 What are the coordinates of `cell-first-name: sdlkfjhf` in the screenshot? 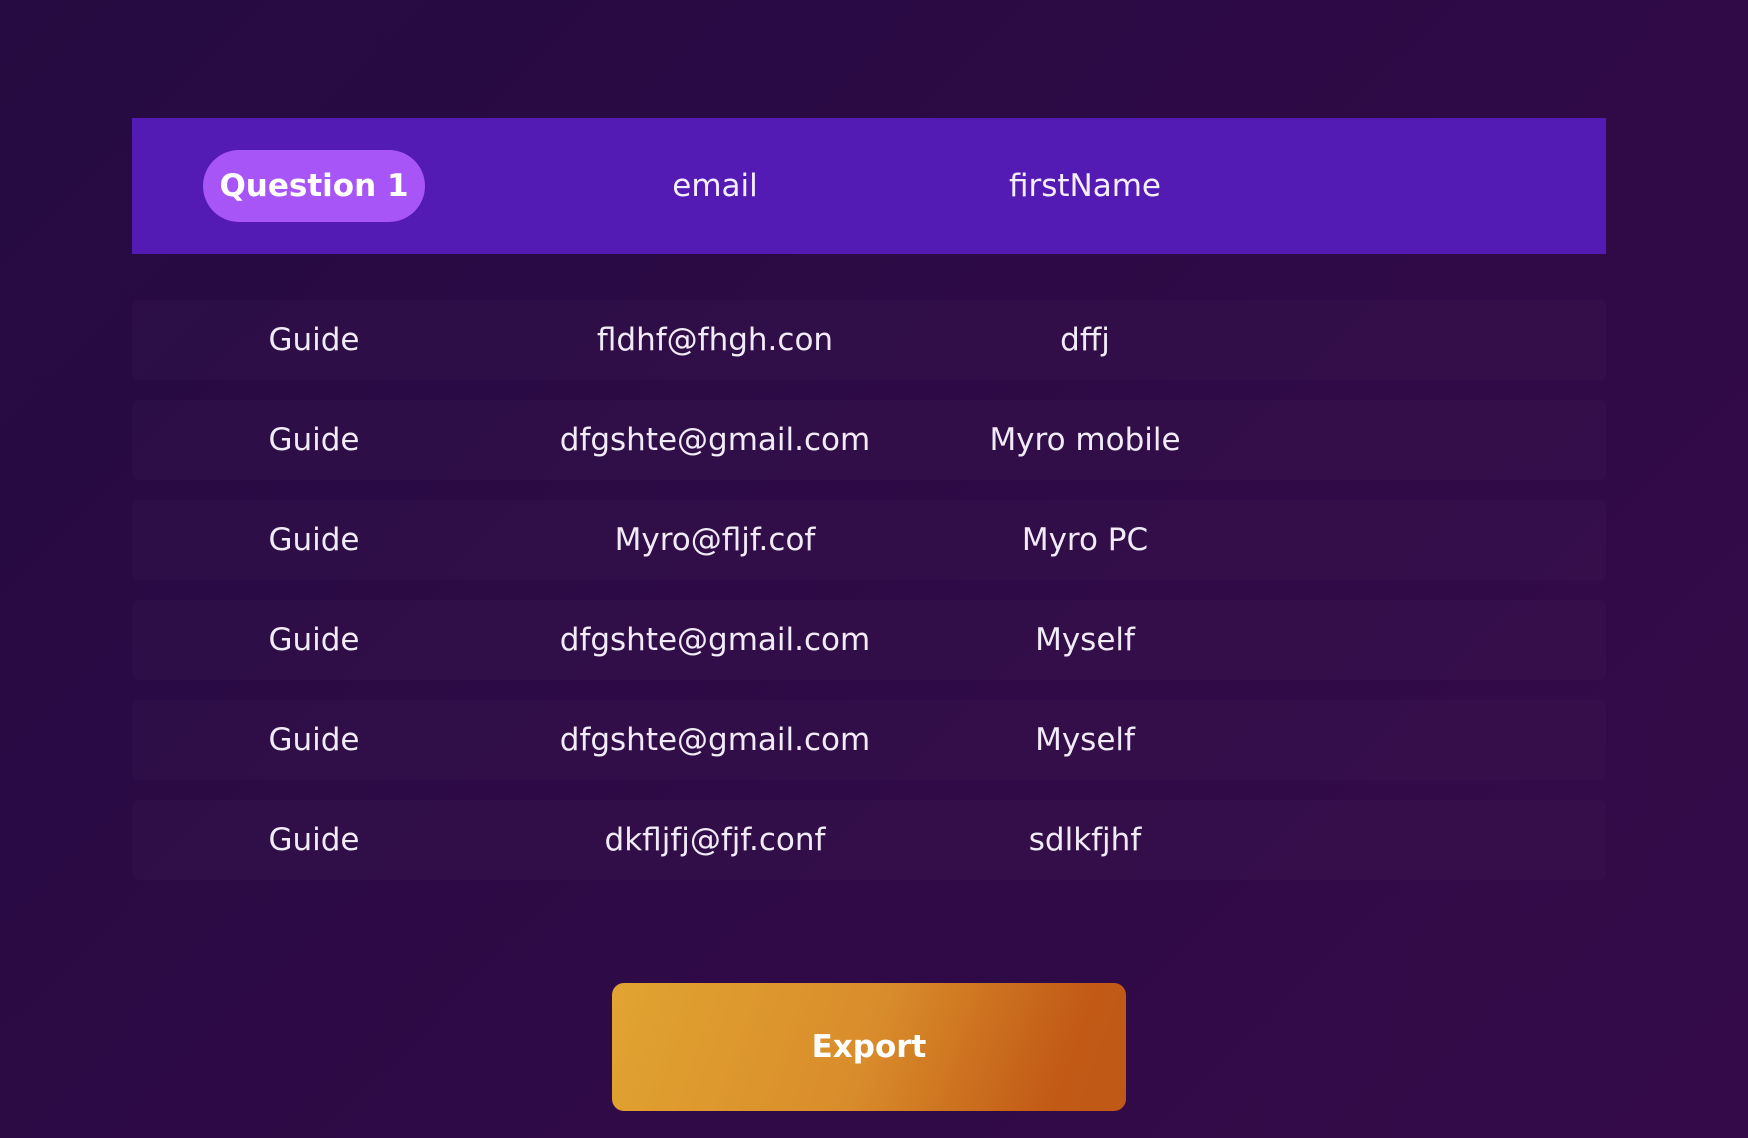 It's located at (1085, 840).